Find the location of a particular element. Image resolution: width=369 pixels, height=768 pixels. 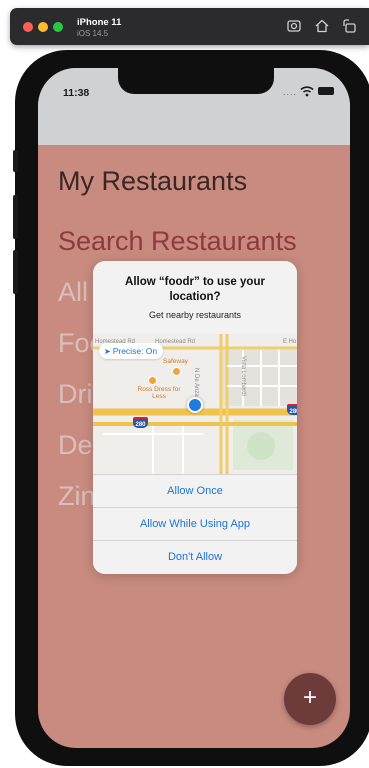

volume-down-button is located at coordinates (15, 272).